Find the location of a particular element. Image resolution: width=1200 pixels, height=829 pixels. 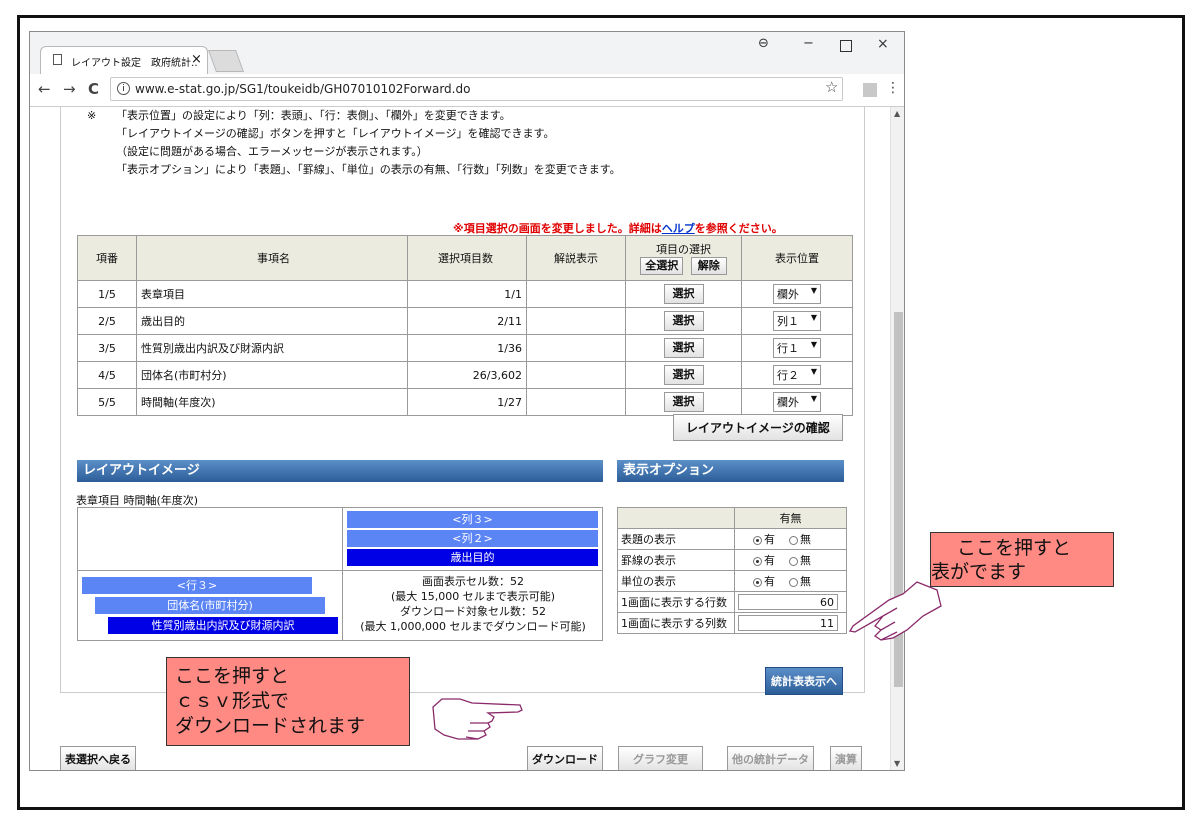

row-position-cell: 欄外 ▼ is located at coordinates (797, 294).